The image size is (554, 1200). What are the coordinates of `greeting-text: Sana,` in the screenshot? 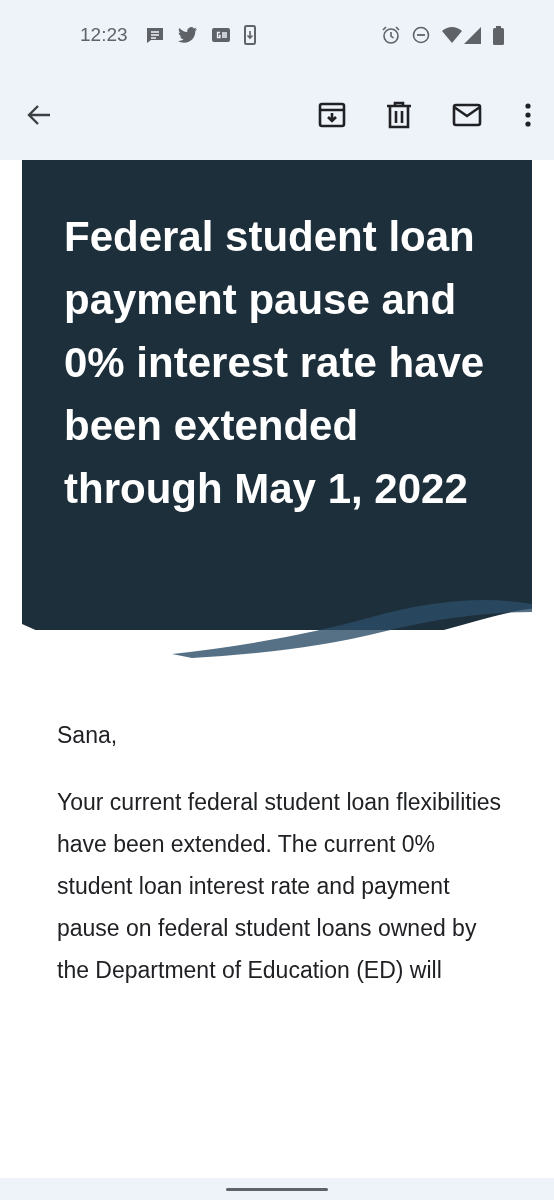 It's located at (88, 735).